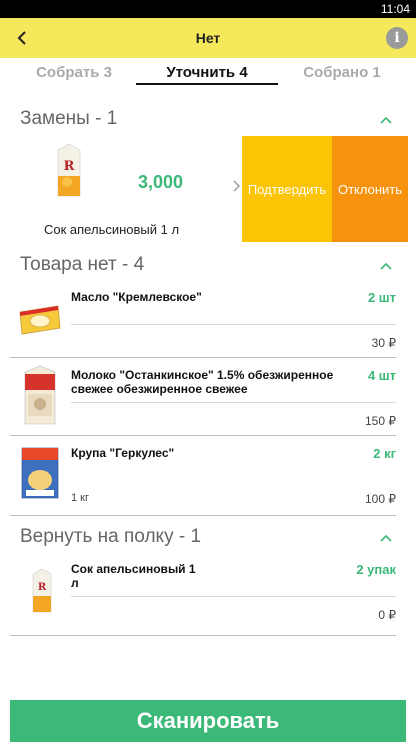  I want to click on page-title: Нет, so click(208, 38).